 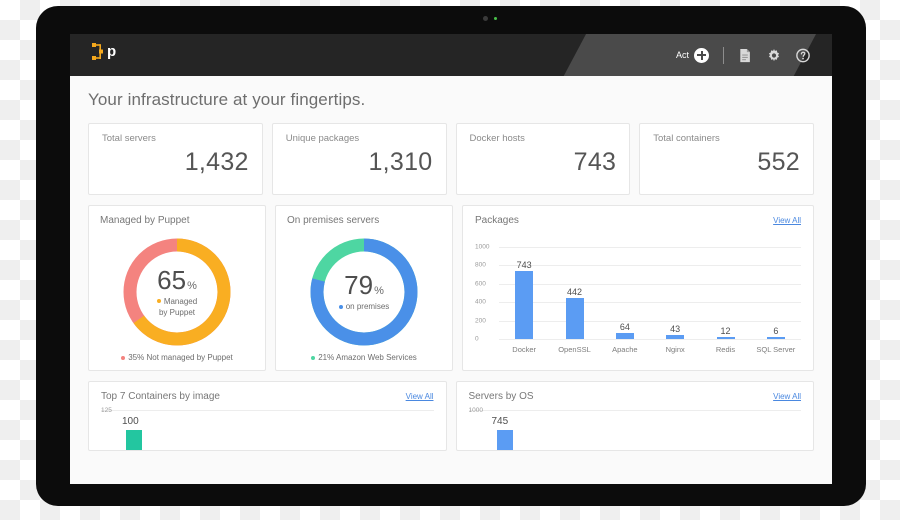 I want to click on x-axis-tick-label: SQL Server, so click(x=776, y=349).